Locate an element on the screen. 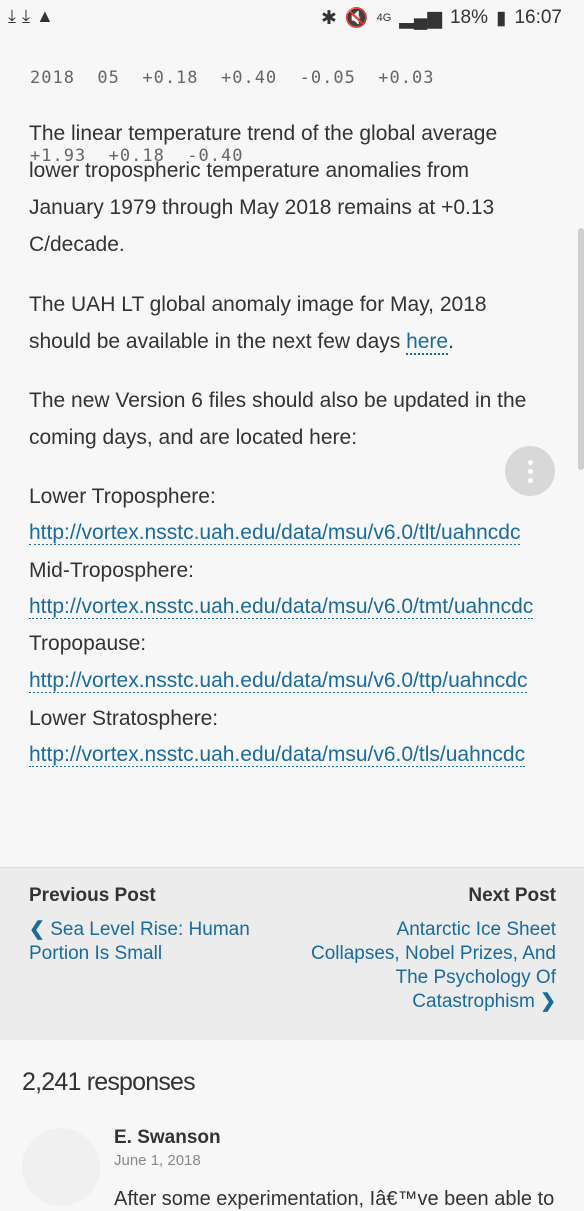  notification-icons: ⤓ ⤓ ▲ is located at coordinates (31, 16).